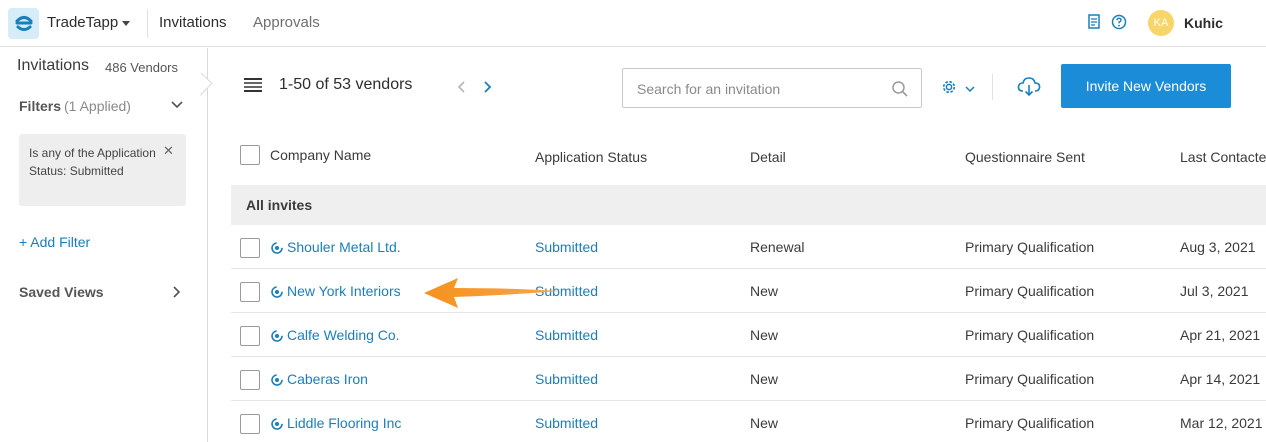 Image resolution: width=1266 pixels, height=442 pixels. I want to click on app-switcher-caret-icon, so click(126, 23).